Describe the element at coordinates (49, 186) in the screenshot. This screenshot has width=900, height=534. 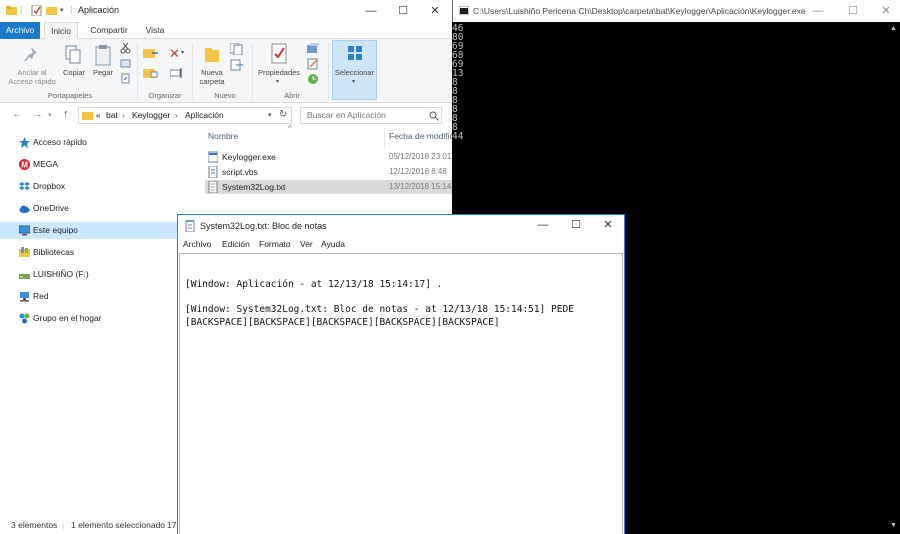
I see `nav-label: Dropbox` at that location.